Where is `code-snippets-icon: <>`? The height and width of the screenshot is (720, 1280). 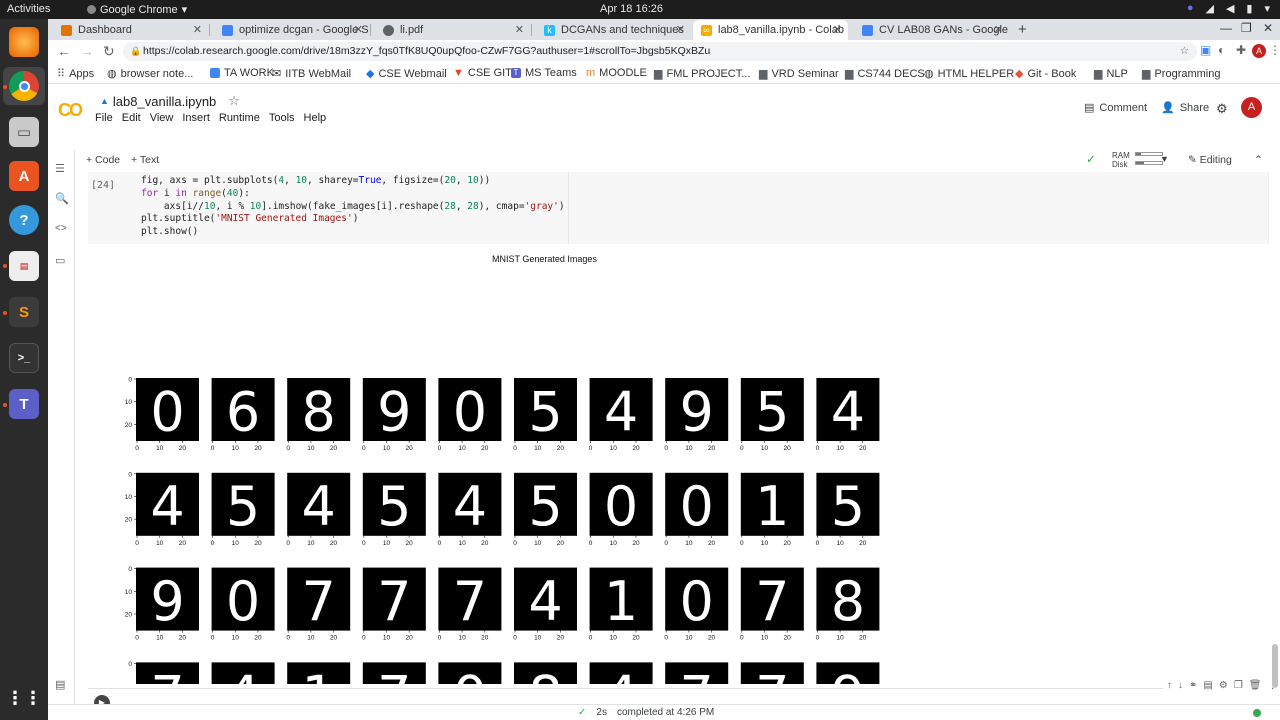 code-snippets-icon: <> is located at coordinates (61, 228).